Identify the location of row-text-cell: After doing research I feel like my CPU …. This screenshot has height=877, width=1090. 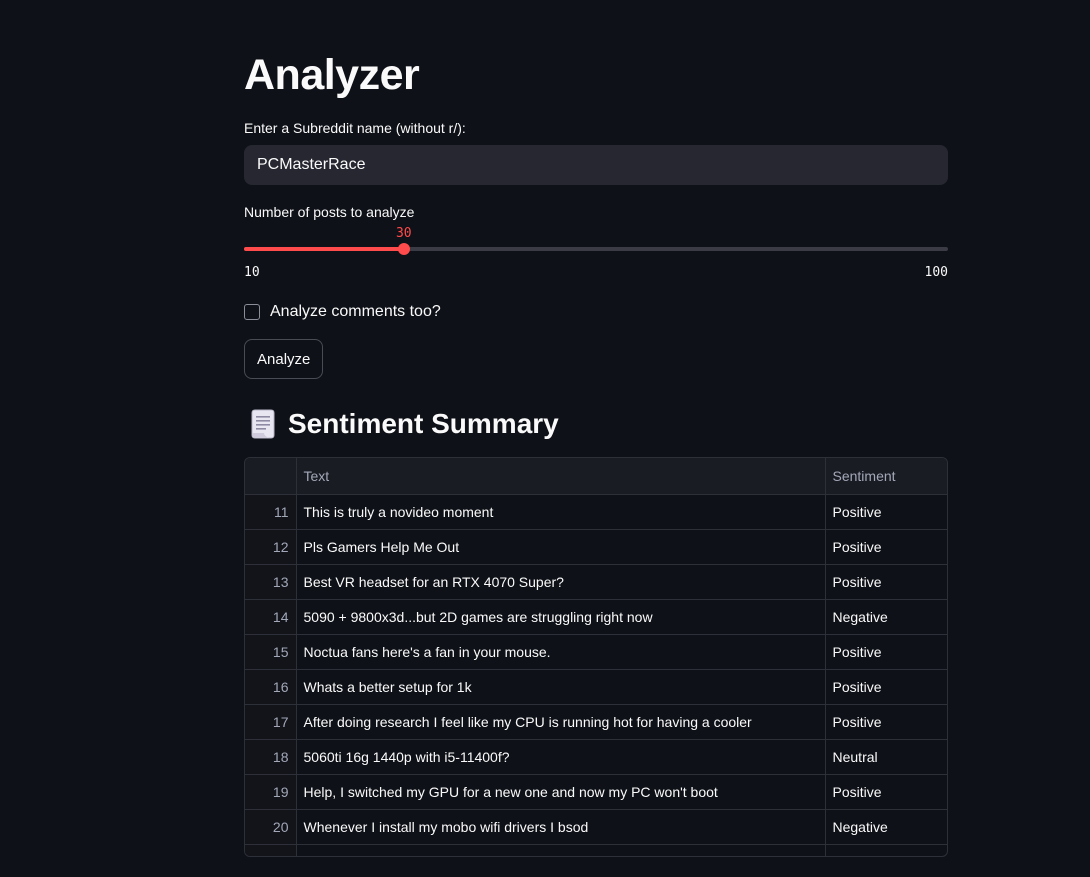
(561, 722).